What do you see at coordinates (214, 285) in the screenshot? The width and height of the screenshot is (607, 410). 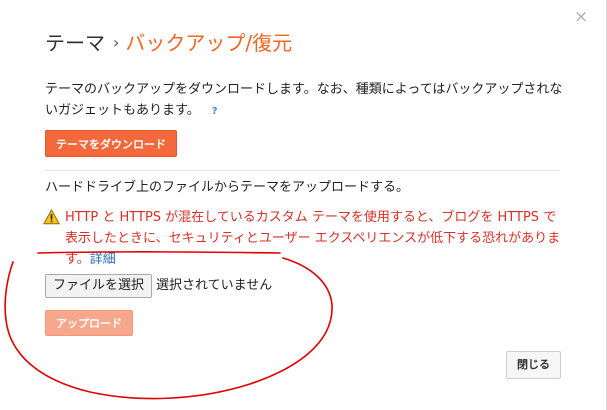 I see `file-status-text: 選択されていません` at bounding box center [214, 285].